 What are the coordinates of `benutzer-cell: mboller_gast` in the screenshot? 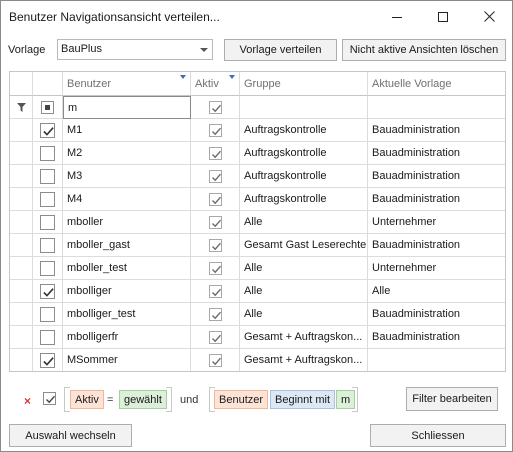 It's located at (127, 245).